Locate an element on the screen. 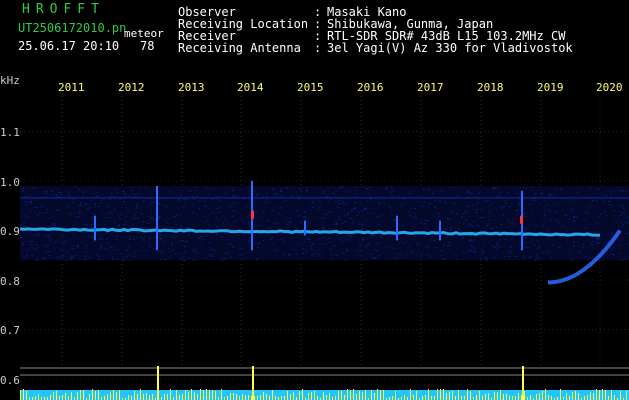  meteor-hot-spot is located at coordinates (521, 219).